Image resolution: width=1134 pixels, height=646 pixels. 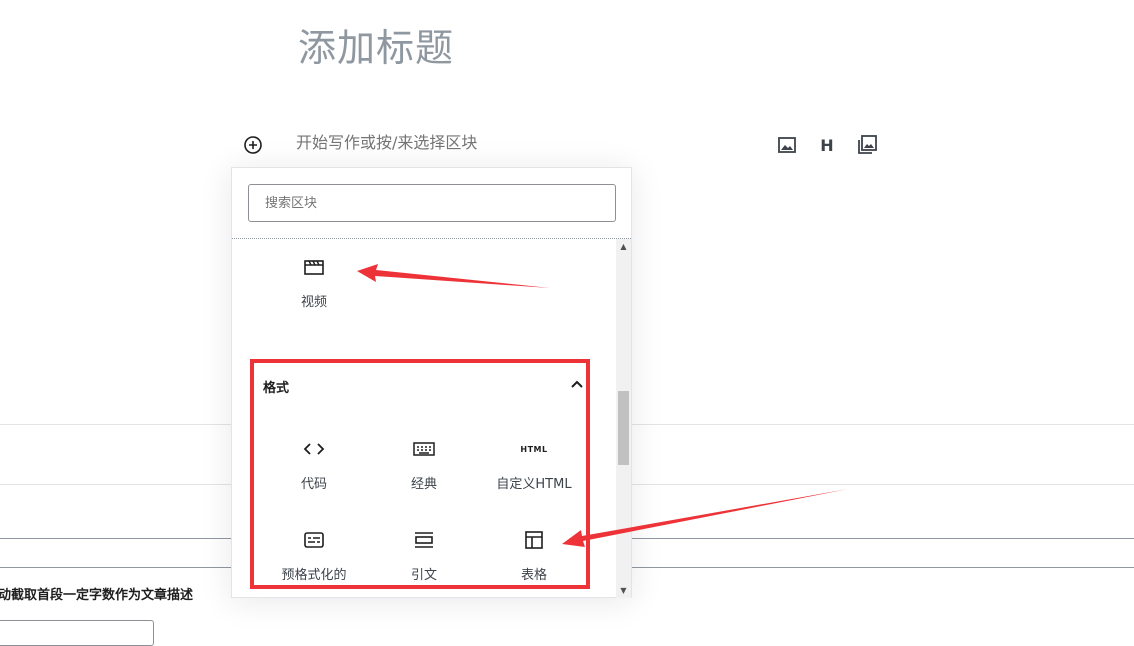 I want to click on block-search-input, so click(x=432, y=203).